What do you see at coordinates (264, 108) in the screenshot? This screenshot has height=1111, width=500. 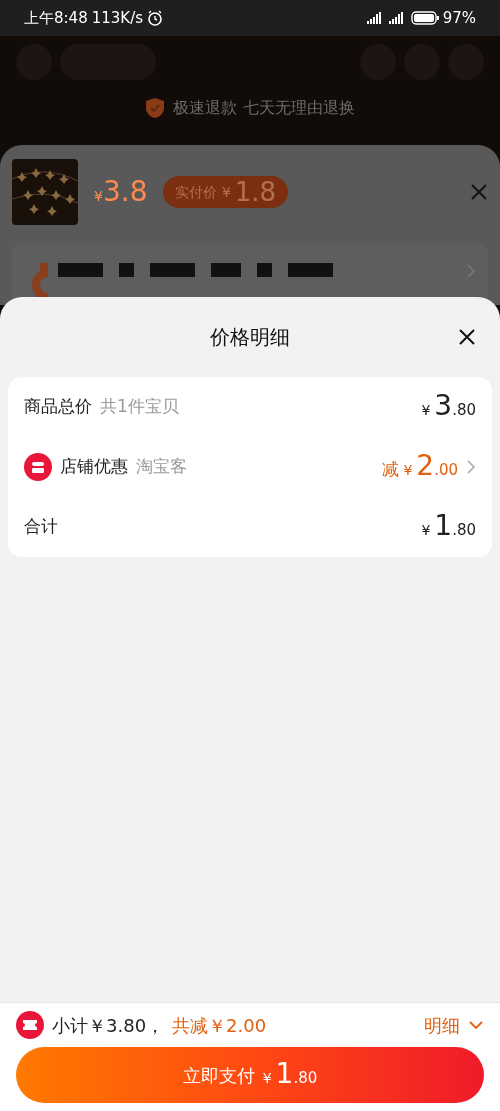 I see `guarantee-text: 极速退款 七天无理由退换` at bounding box center [264, 108].